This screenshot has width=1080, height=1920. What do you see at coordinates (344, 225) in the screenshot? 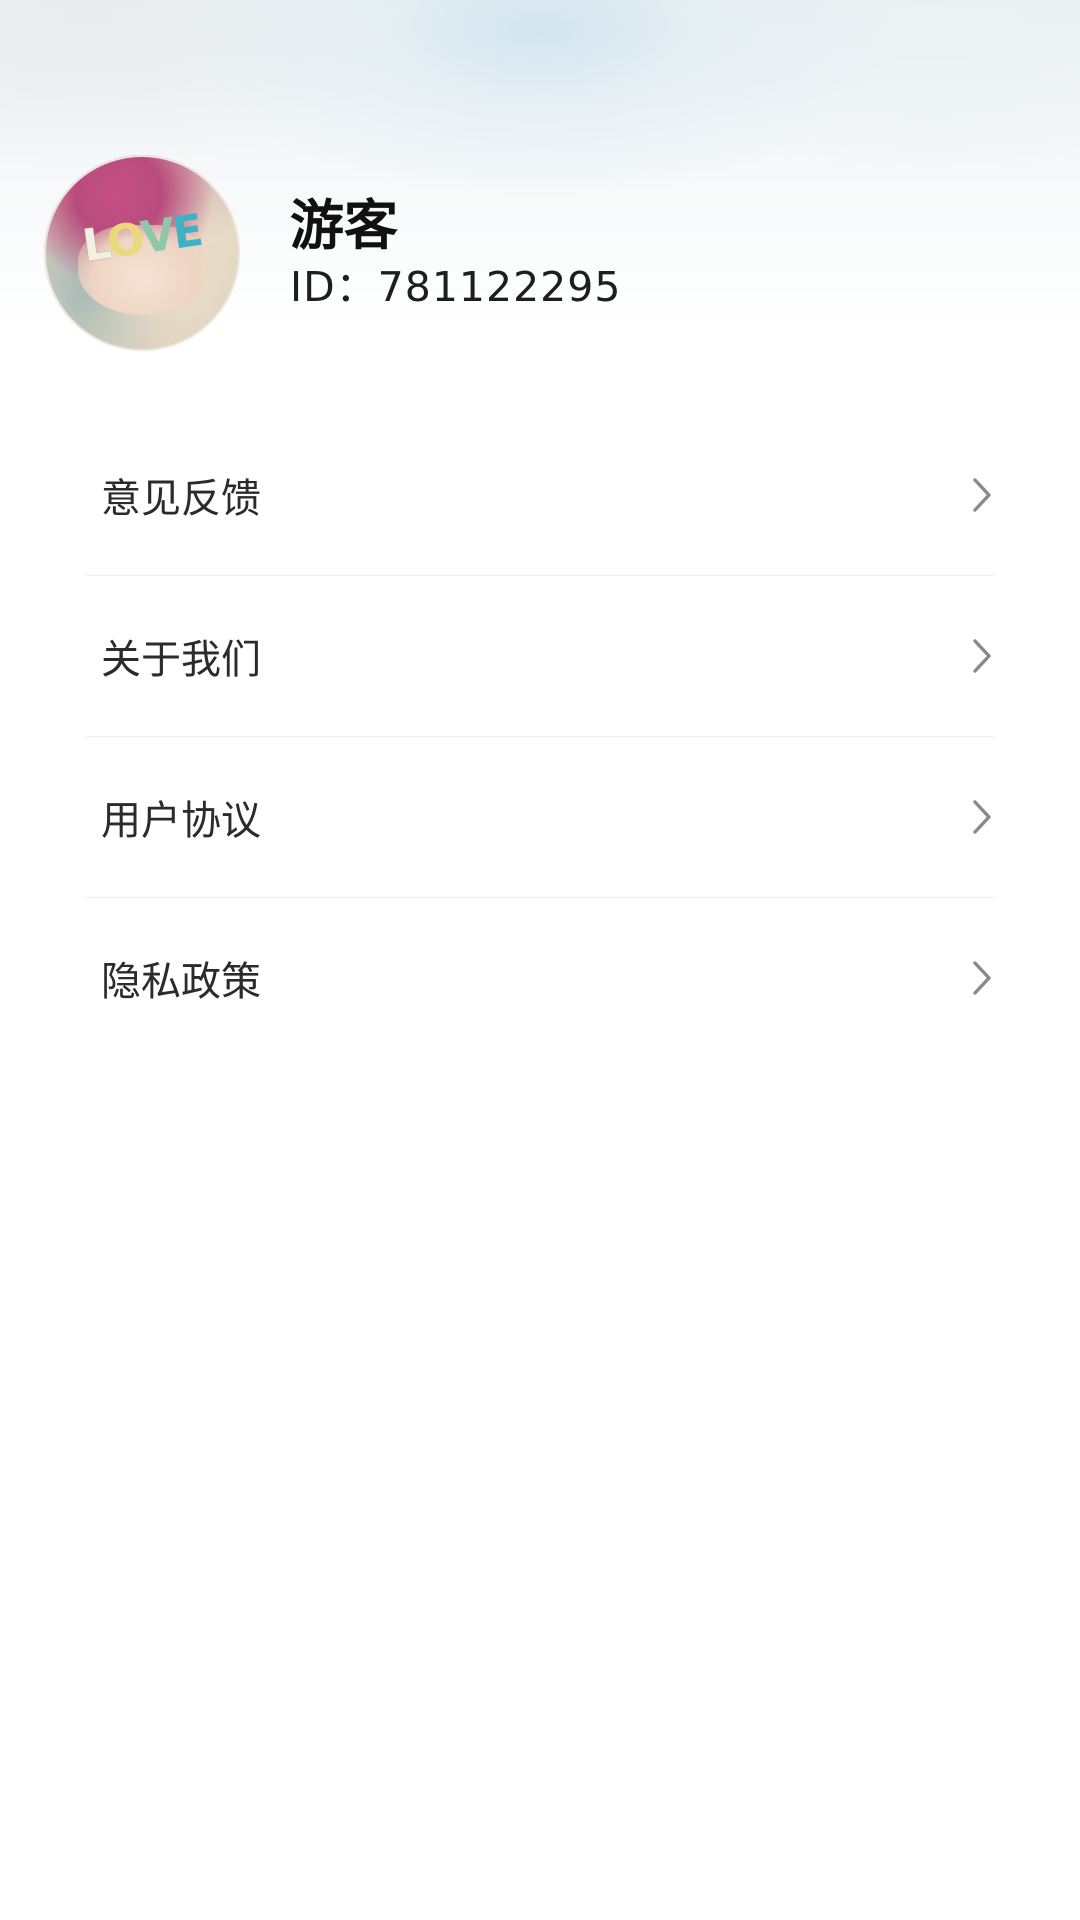
I see `nickname: 游客` at bounding box center [344, 225].